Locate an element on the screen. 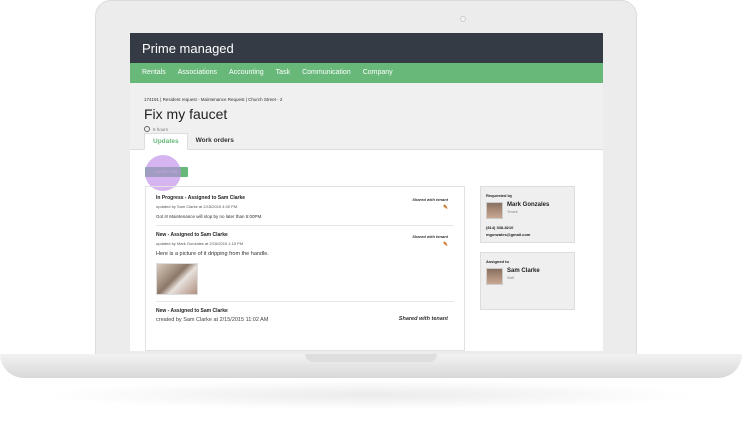  laptop-notch is located at coordinates (371, 358).